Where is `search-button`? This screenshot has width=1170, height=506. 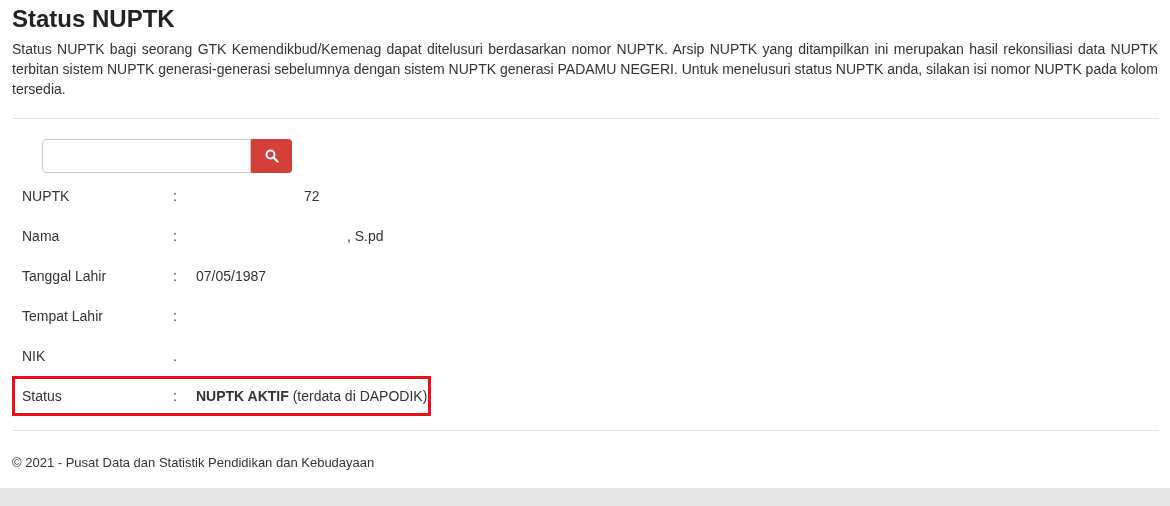
search-button is located at coordinates (271, 156).